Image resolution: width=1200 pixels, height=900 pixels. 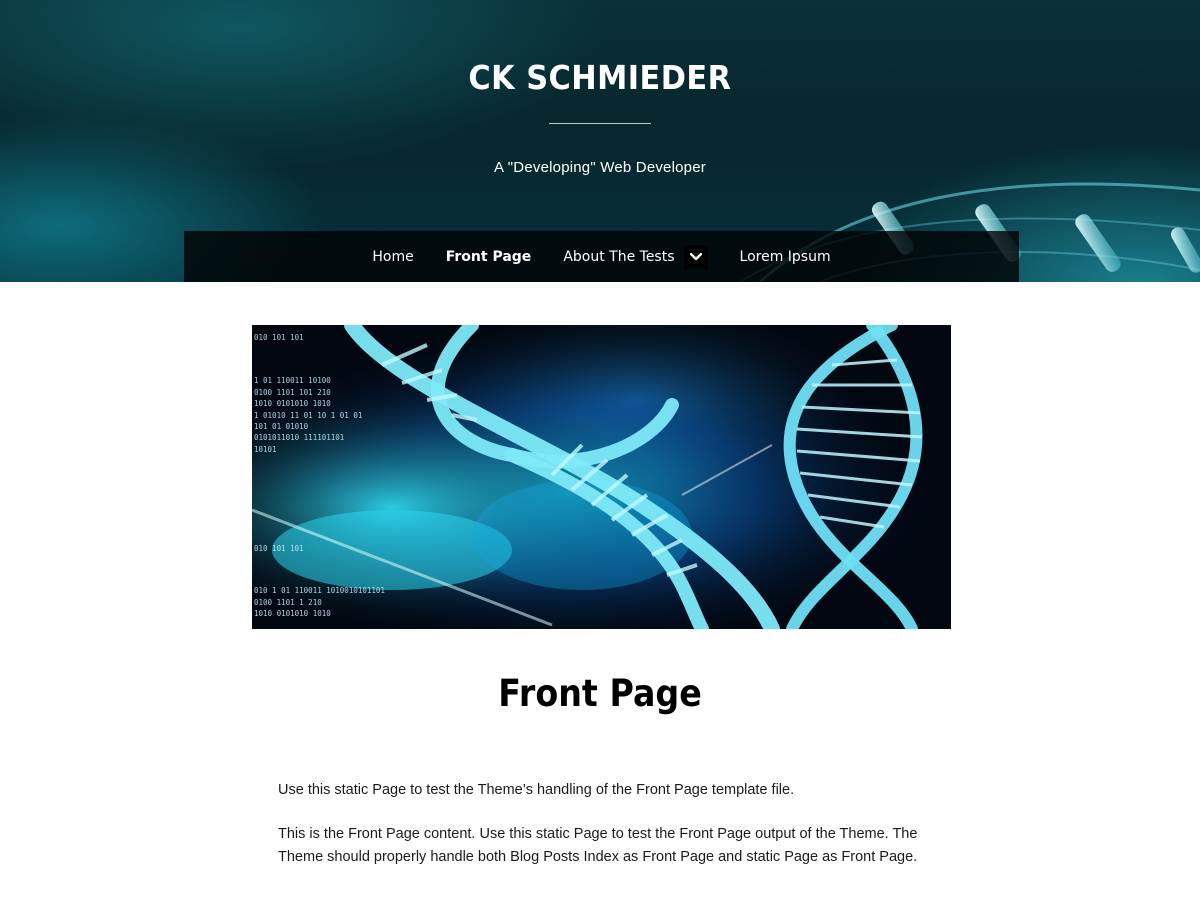 I want to click on submenu-toggle-button, so click(x=695, y=256).